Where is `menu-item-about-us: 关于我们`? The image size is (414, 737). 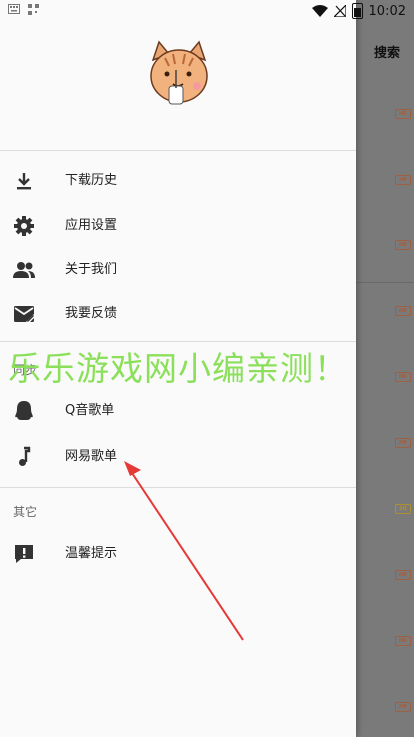 menu-item-about-us: 关于我们 is located at coordinates (178, 270).